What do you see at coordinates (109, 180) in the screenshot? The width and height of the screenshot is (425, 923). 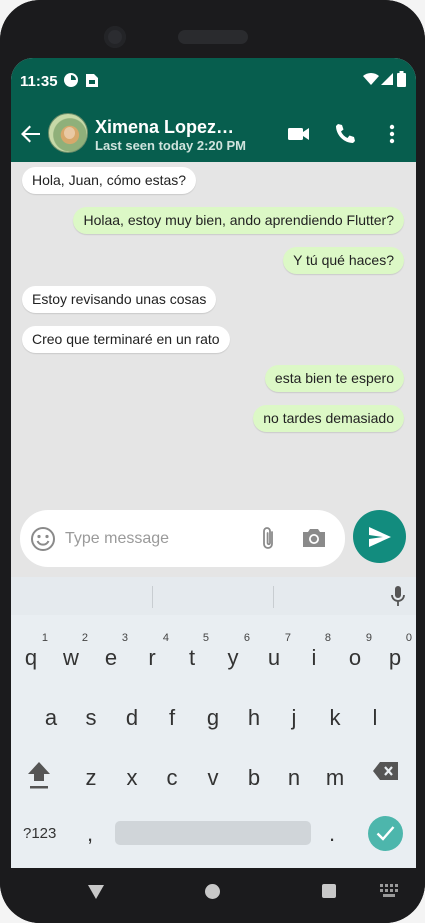 I see `message-bubble-incoming: Hola, Juan, cómo estas?` at bounding box center [109, 180].